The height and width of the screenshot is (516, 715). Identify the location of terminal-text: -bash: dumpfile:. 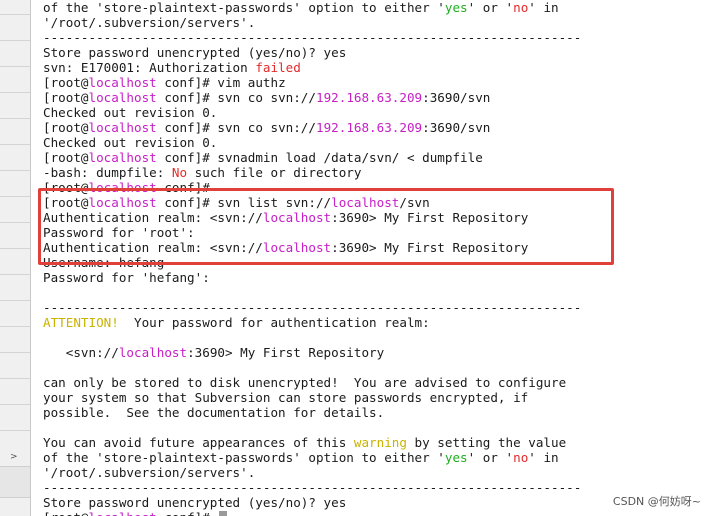
(107, 172).